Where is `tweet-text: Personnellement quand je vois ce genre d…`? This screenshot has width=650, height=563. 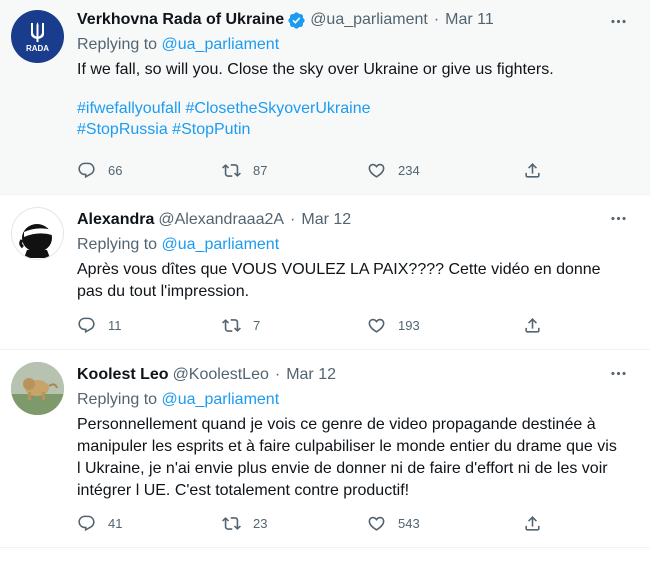
tweet-text: Personnellement quand je vois ce genre d… is located at coordinates (351, 458).